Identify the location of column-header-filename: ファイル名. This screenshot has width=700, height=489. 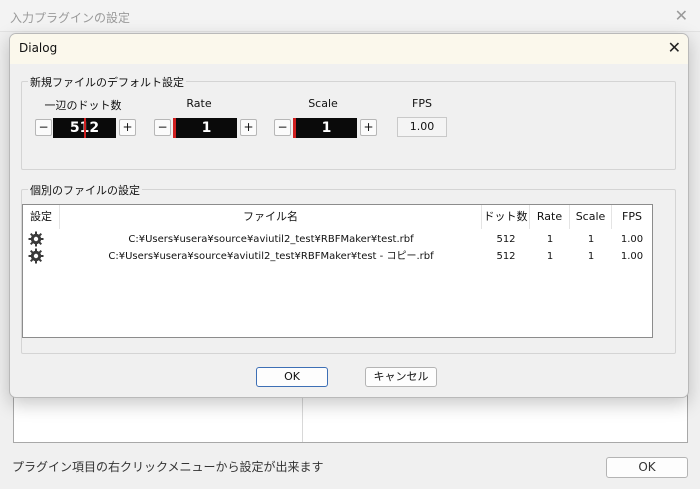
(271, 217).